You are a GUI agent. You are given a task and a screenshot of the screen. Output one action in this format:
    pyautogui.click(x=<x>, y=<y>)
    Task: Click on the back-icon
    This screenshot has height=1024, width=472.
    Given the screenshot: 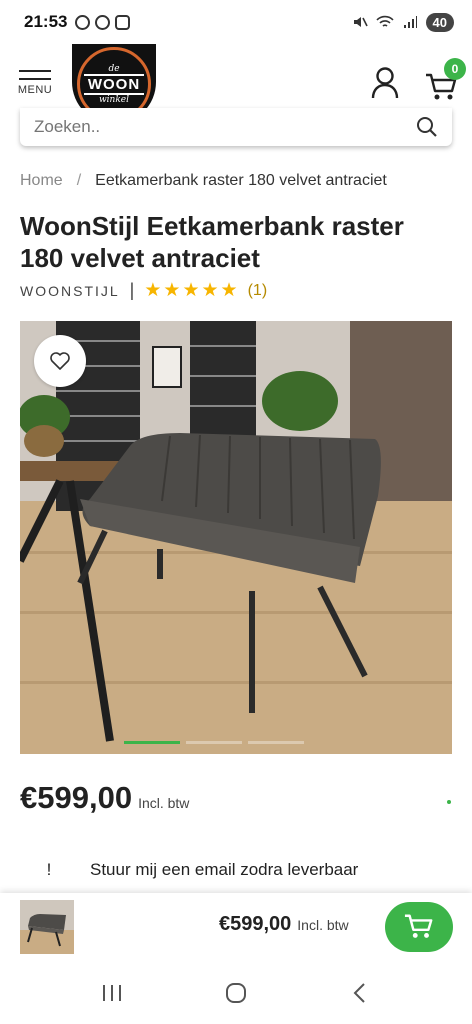 What is the action you would take?
    pyautogui.click(x=359, y=992)
    